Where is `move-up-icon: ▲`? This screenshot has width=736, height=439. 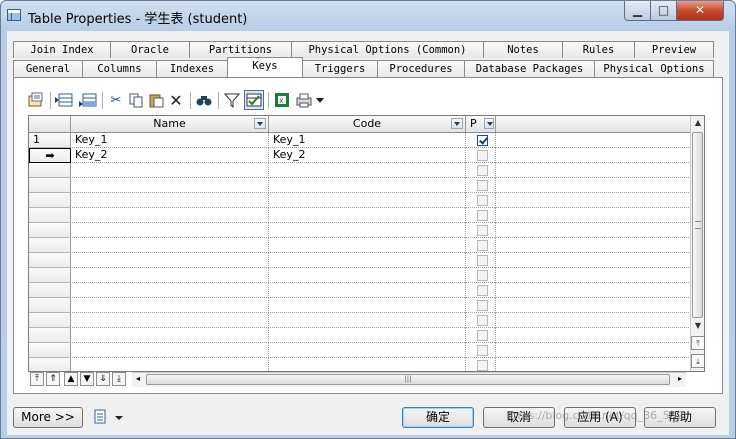
move-up-icon: ▲ is located at coordinates (71, 379).